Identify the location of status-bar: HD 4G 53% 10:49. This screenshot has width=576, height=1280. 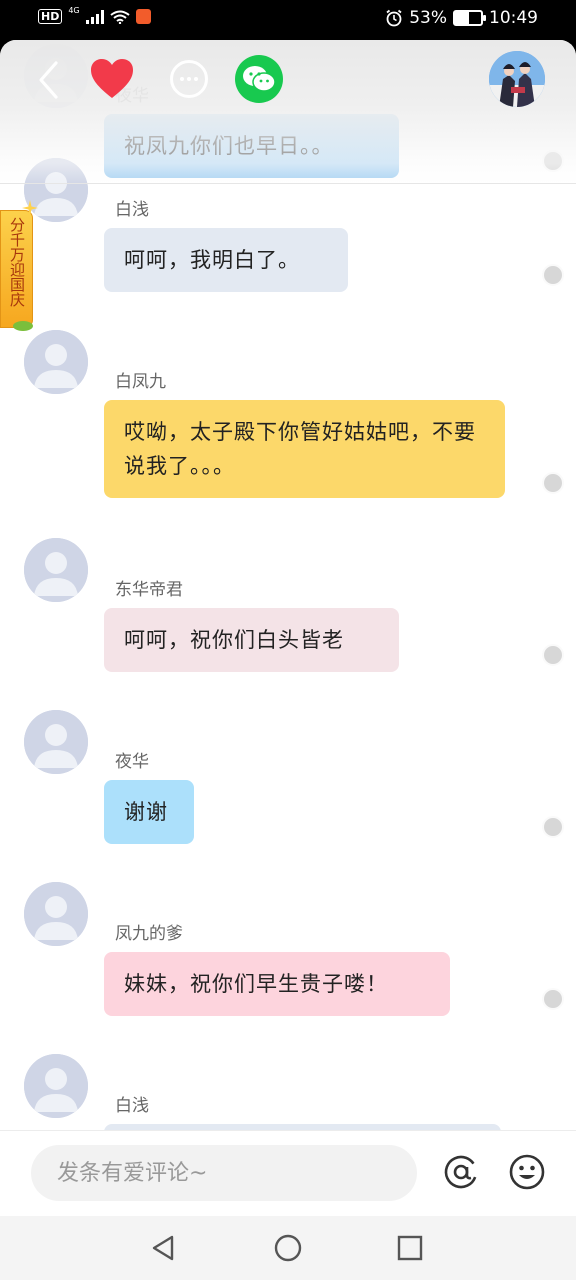
(288, 20).